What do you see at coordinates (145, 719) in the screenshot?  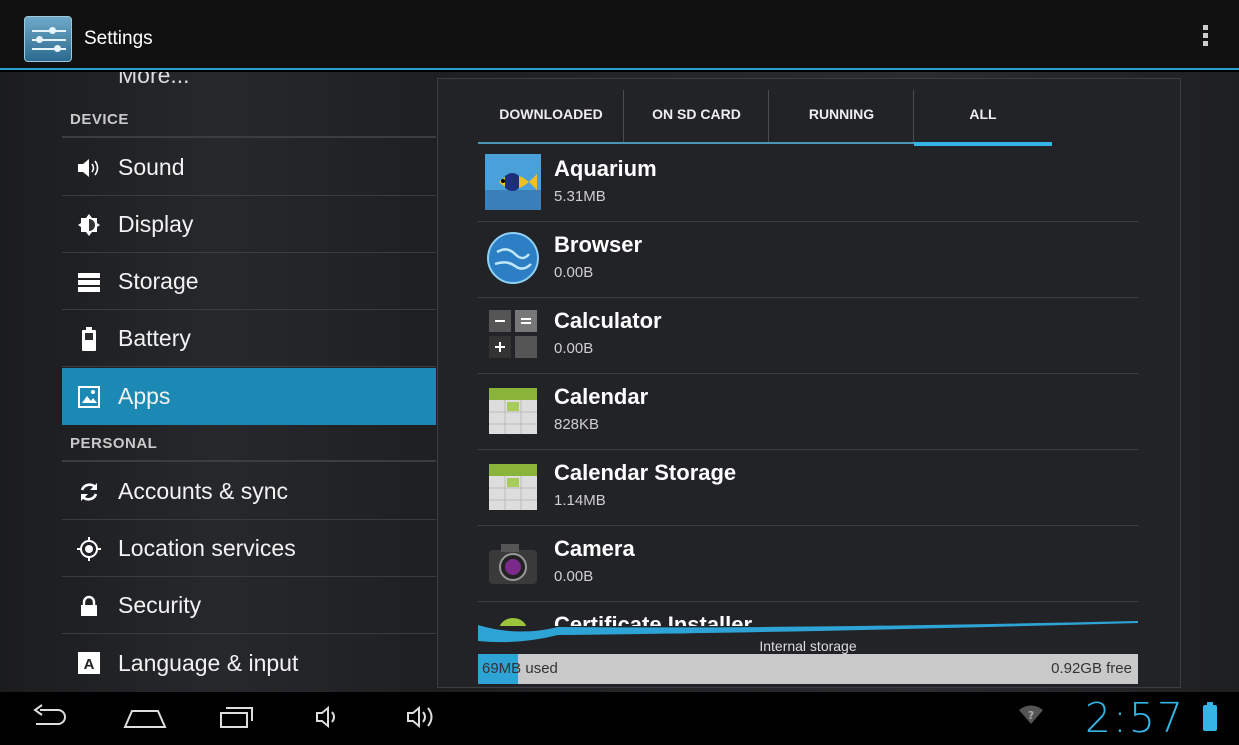 I see `home-icon` at bounding box center [145, 719].